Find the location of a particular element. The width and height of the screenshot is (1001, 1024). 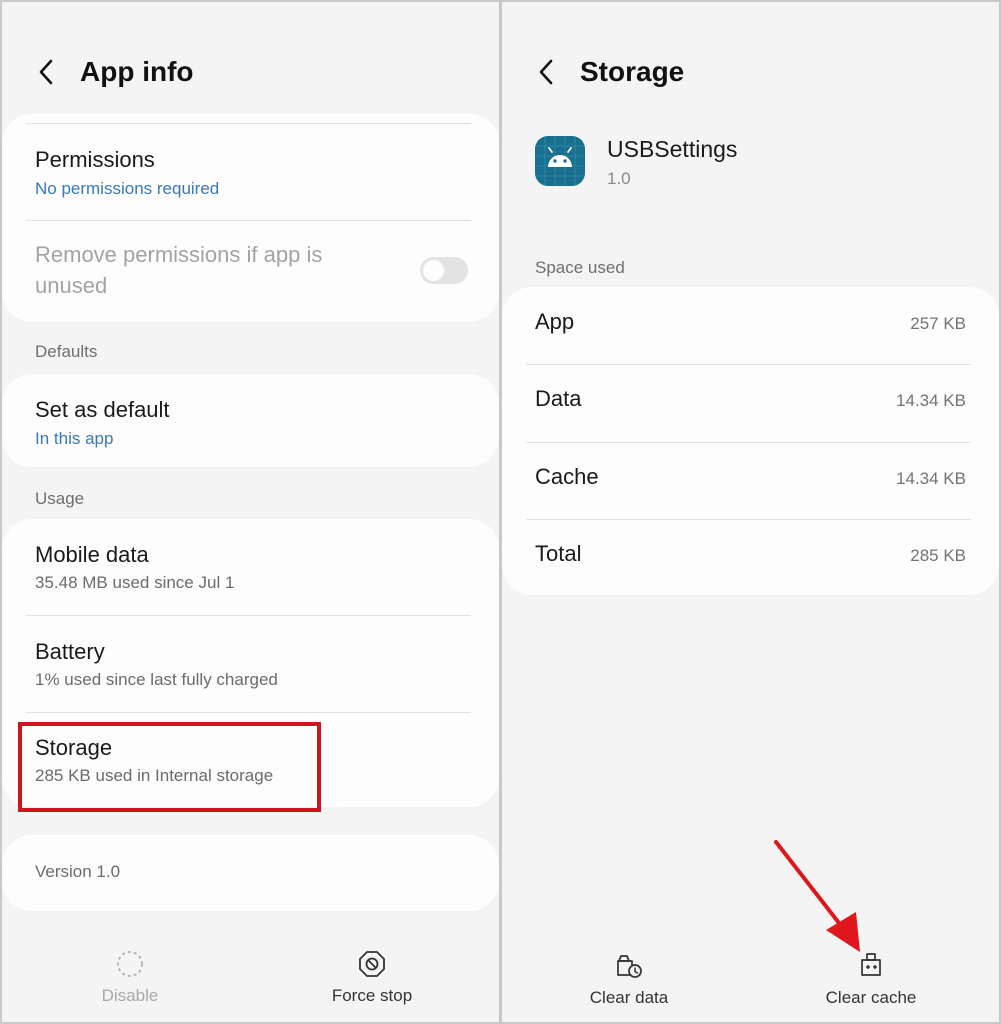

android-icon is located at coordinates (560, 161).